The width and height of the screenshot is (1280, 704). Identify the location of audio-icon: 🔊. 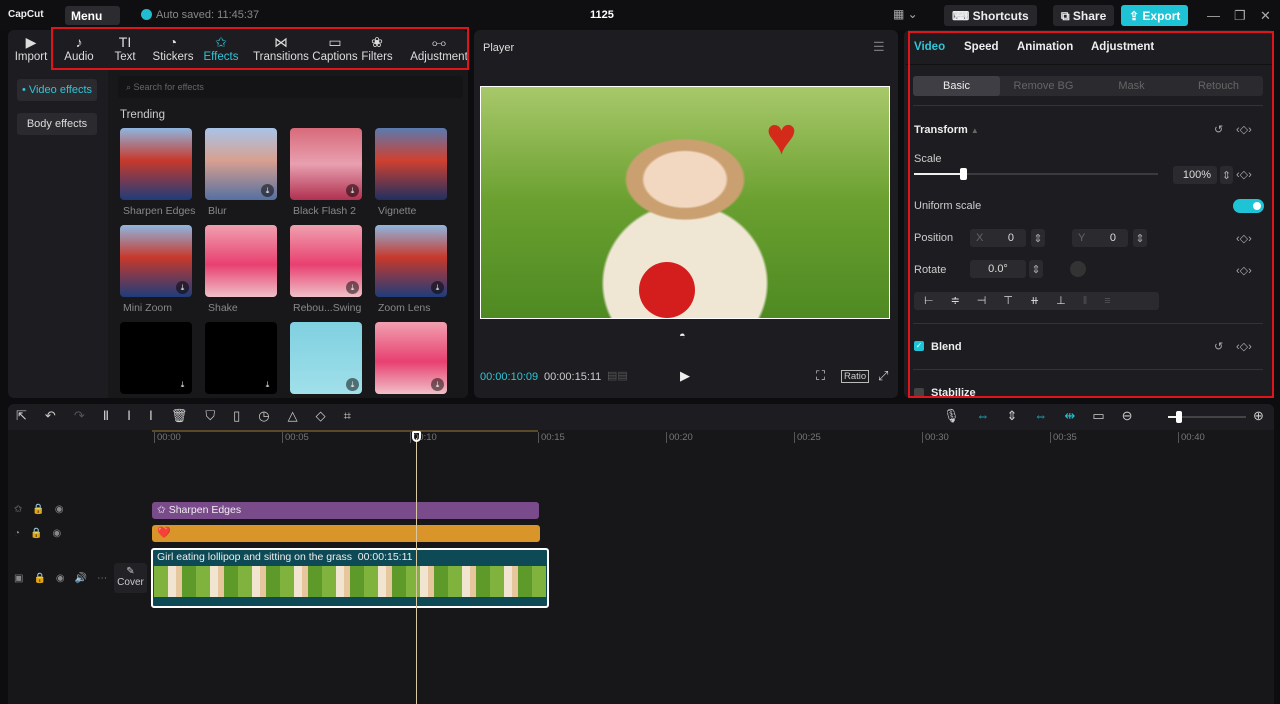
(86, 578).